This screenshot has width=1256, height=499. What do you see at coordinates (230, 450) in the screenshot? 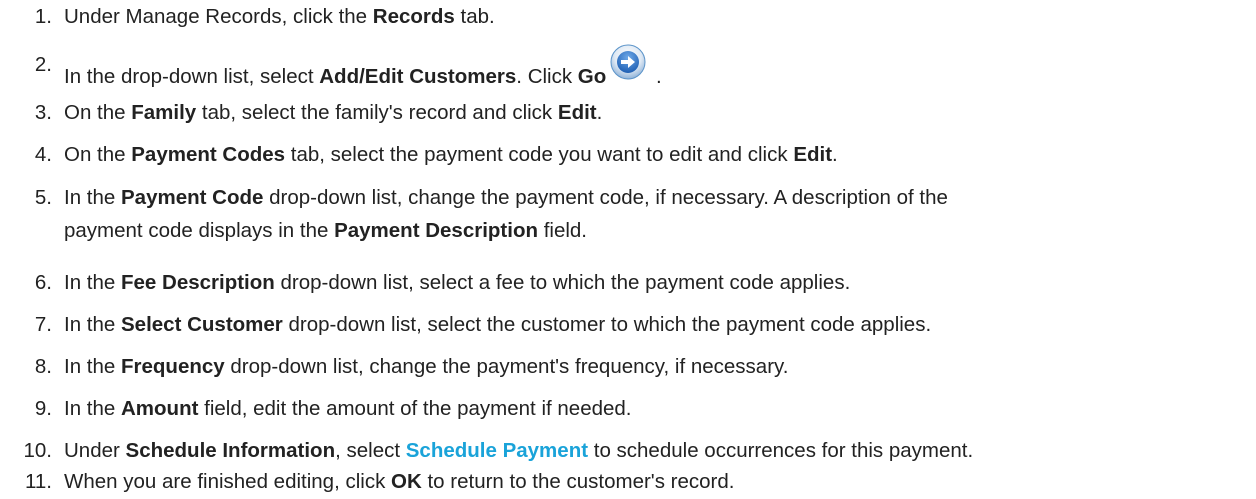
I see `bold-term: Schedule Information` at bounding box center [230, 450].